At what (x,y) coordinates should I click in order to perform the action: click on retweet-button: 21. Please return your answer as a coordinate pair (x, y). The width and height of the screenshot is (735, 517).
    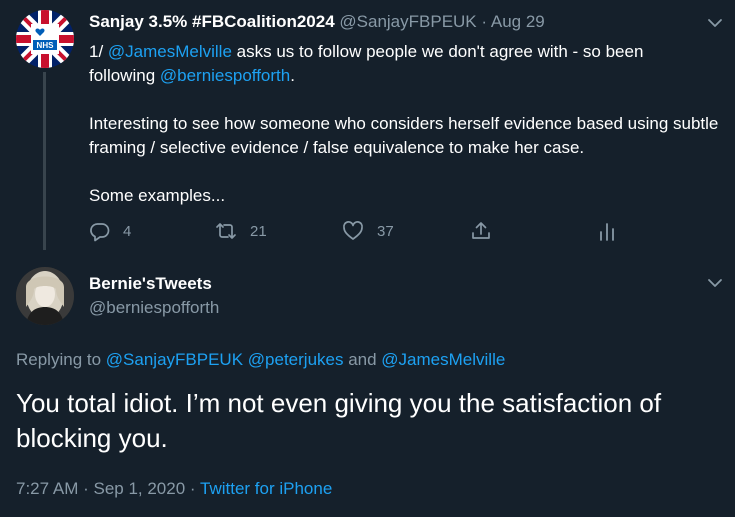
    Looking at the image, I should click on (240, 231).